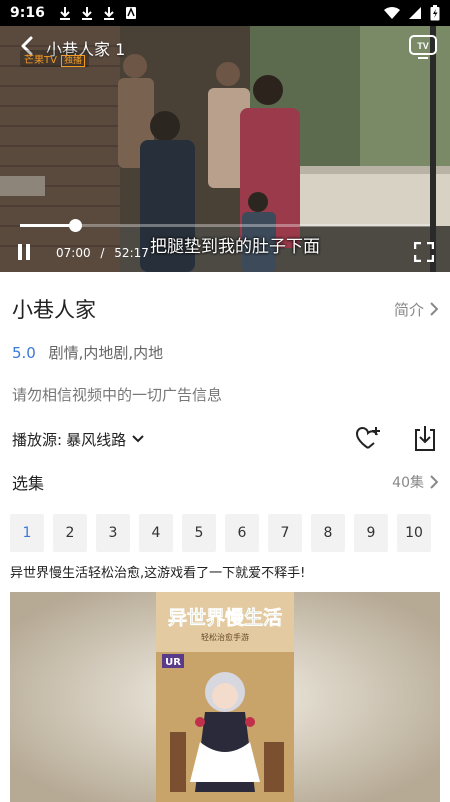 The image size is (450, 802). I want to click on episode-button: 9, so click(371, 533).